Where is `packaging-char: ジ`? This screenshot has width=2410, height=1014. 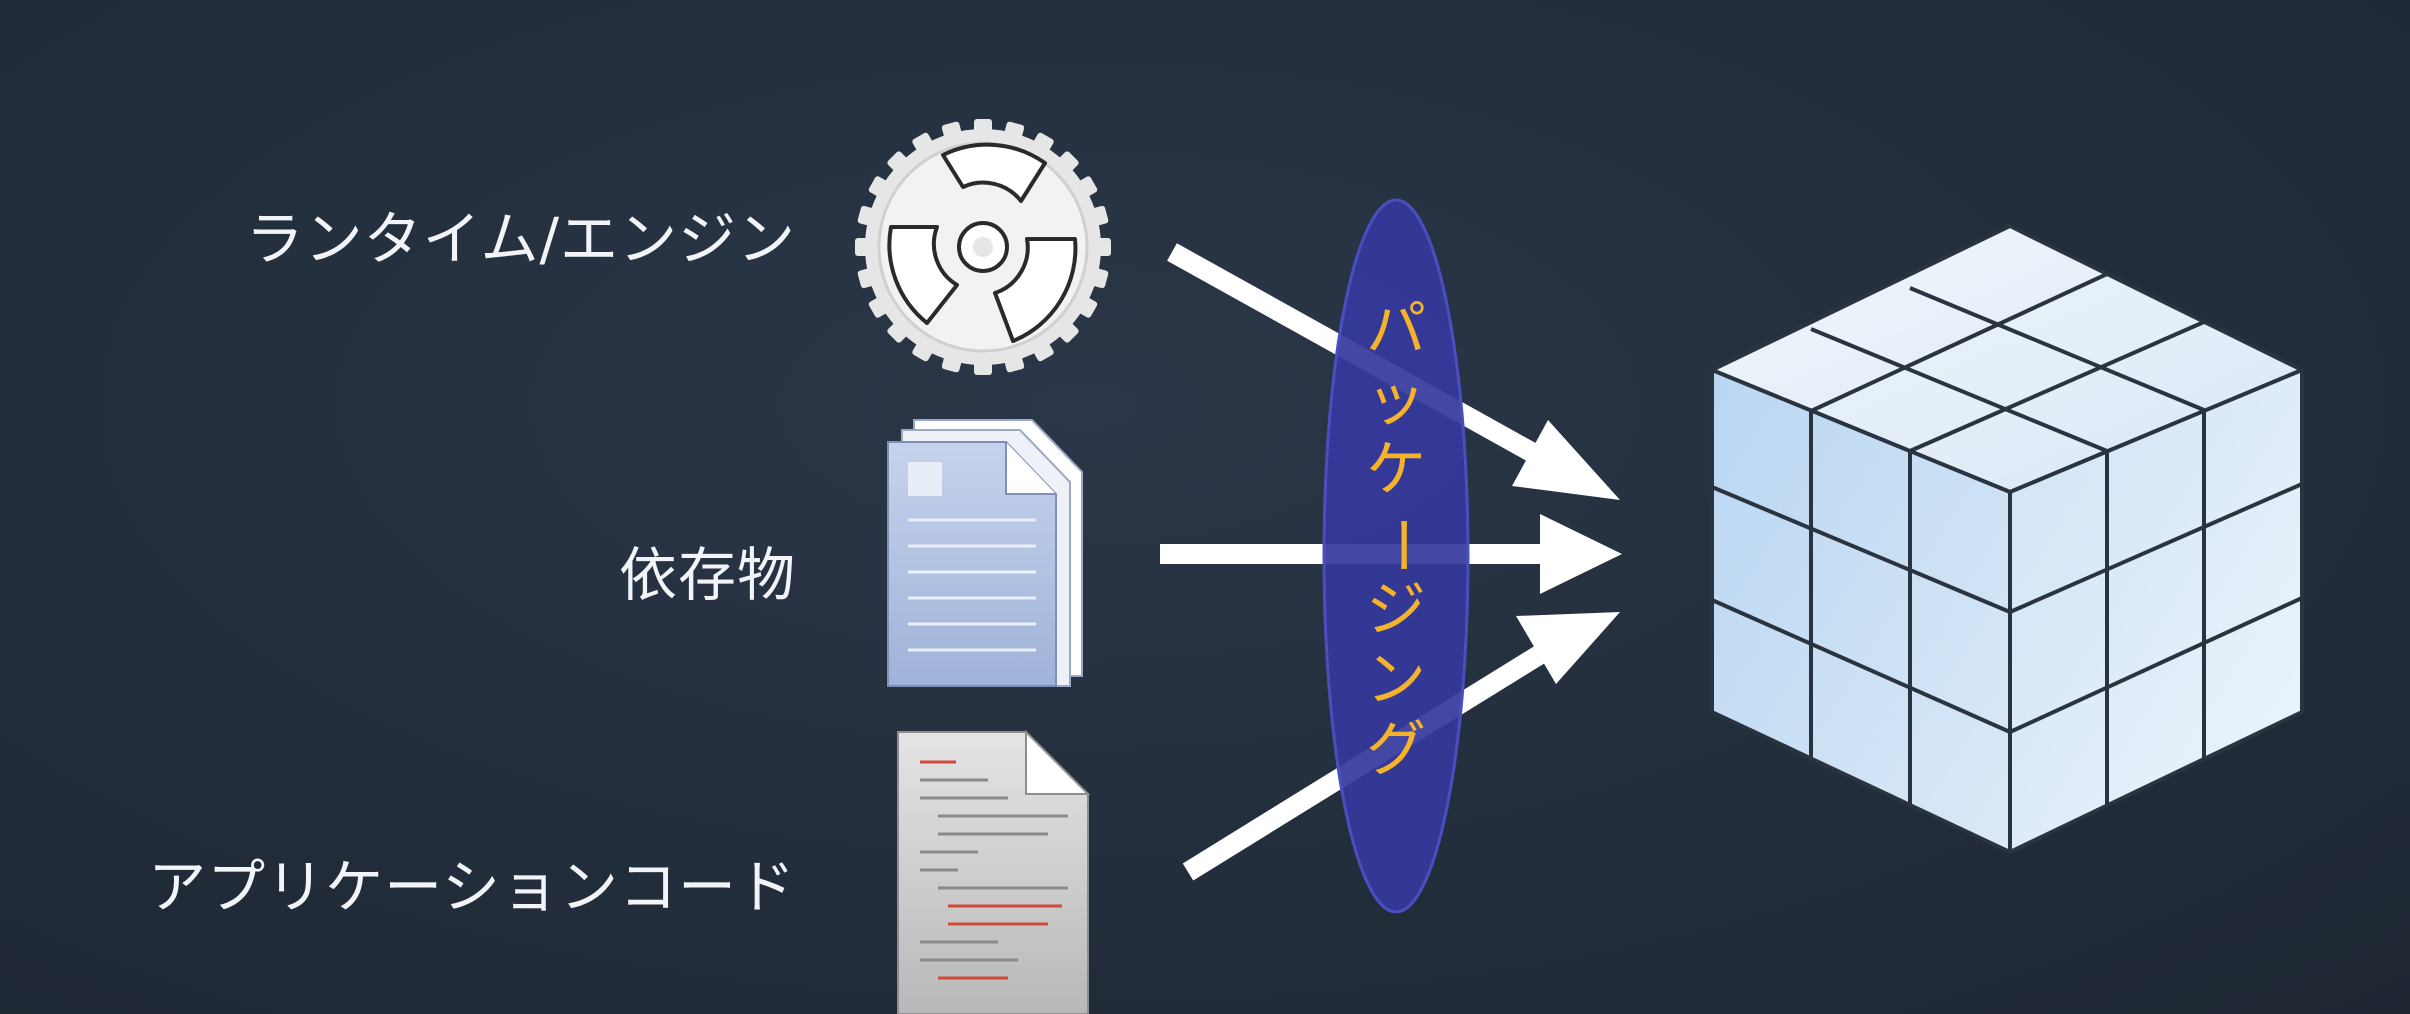
packaging-char: ジ is located at coordinates (1396, 610).